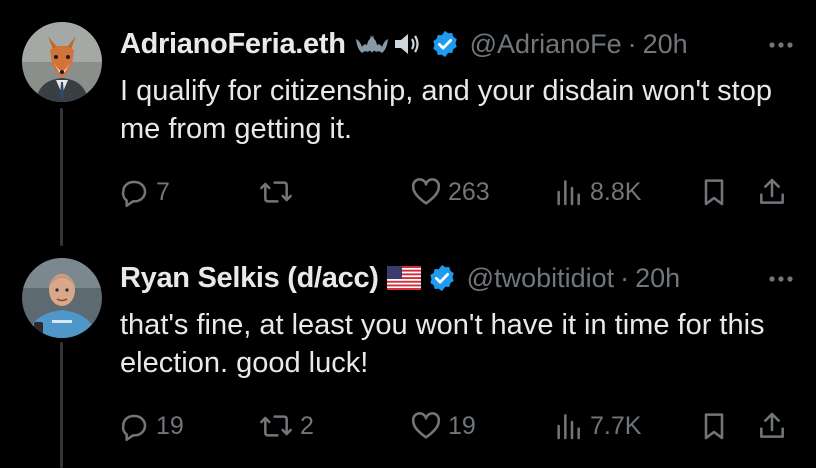 The image size is (816, 468). I want to click on action-bar: 7 263 8.8K, so click(458, 192).